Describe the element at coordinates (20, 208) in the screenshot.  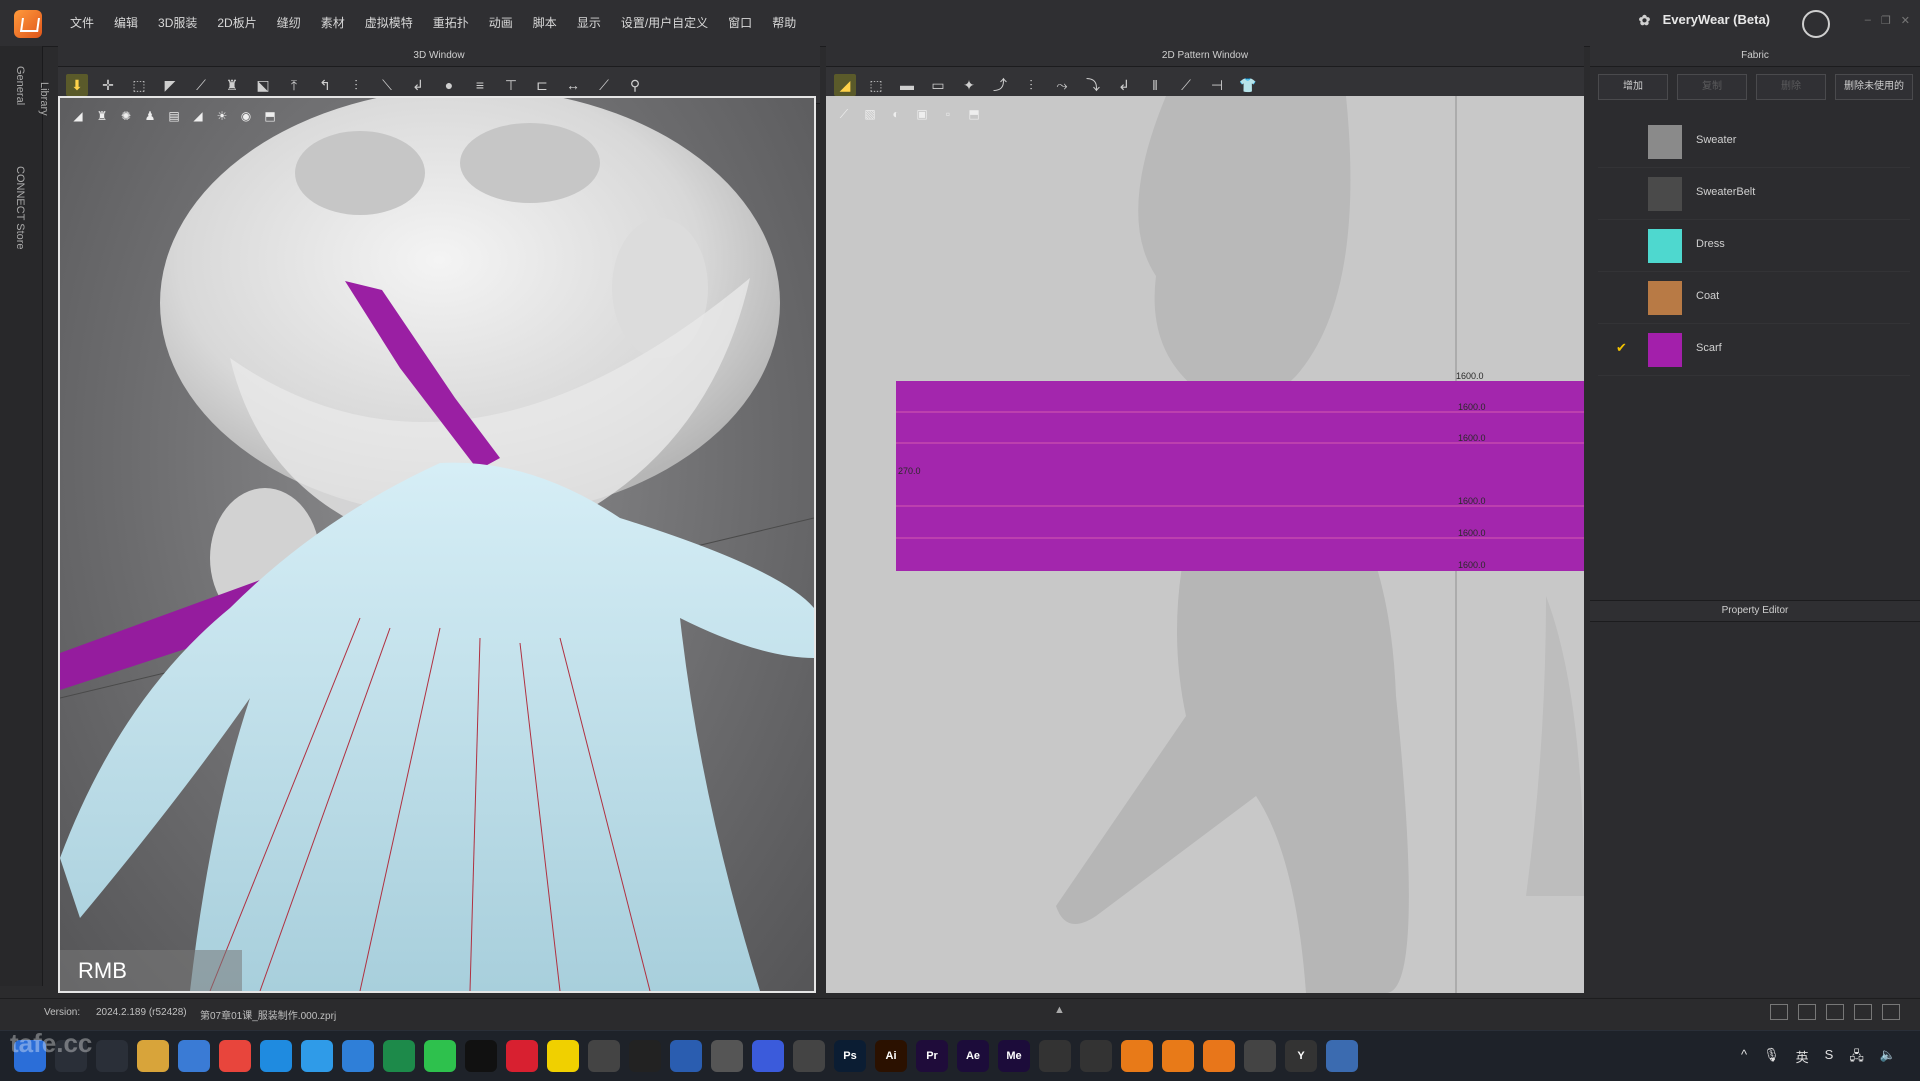
I see `tab-connect-store: CONNECT Store` at that location.